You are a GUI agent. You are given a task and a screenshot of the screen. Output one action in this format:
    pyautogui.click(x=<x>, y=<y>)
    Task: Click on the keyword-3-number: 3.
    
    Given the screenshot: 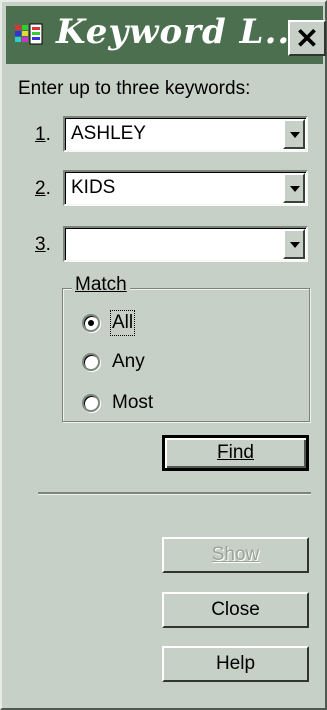 What is the action you would take?
    pyautogui.click(x=43, y=244)
    